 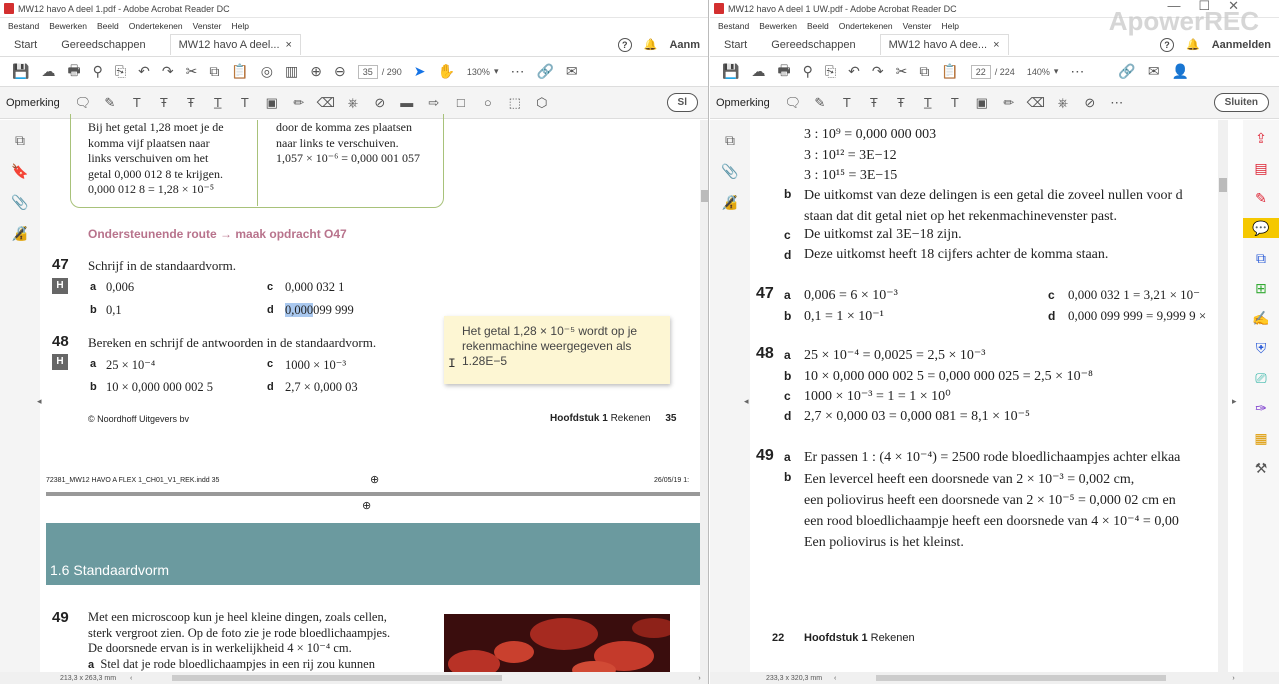 I want to click on edit-pdf-icon: ✎, so click(x=1261, y=198).